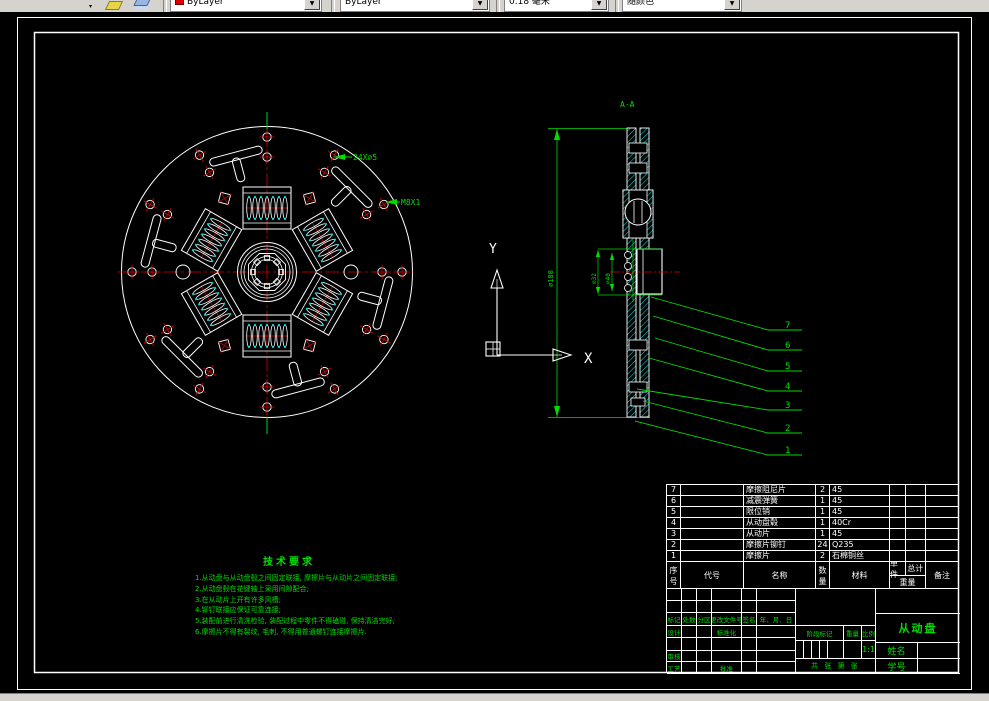  Describe the element at coordinates (823, 501) in the screenshot. I see `bom-qty: 1` at that location.